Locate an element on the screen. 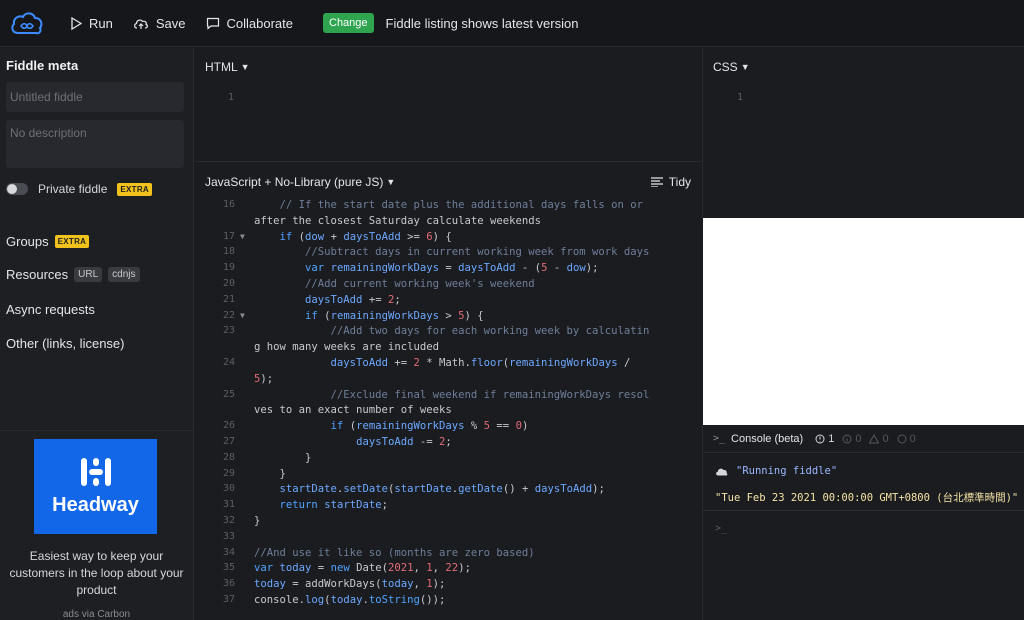  save-button: Save is located at coordinates (159, 23).